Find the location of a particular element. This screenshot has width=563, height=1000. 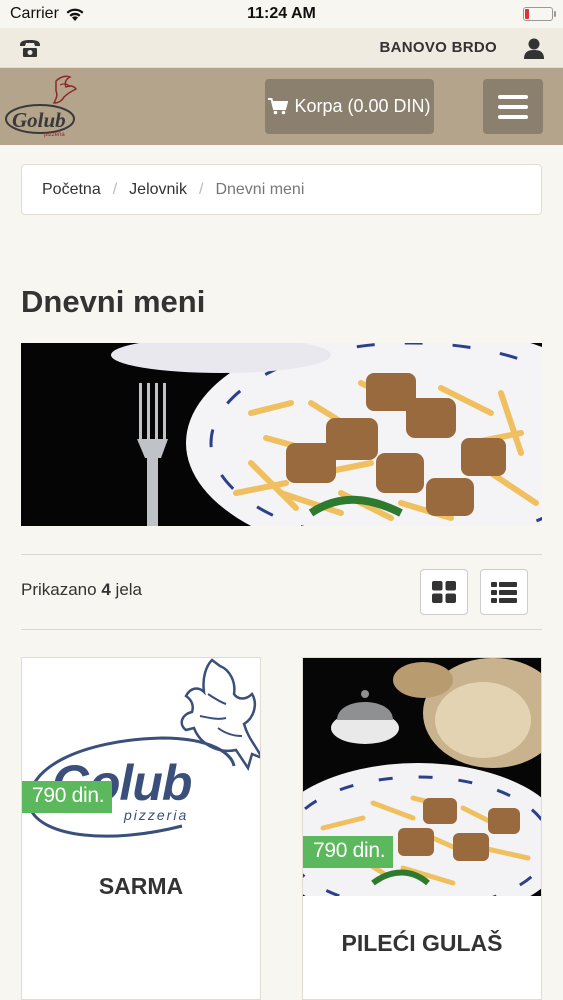

golub-logo: Golub pizzeria is located at coordinates (44, 106).